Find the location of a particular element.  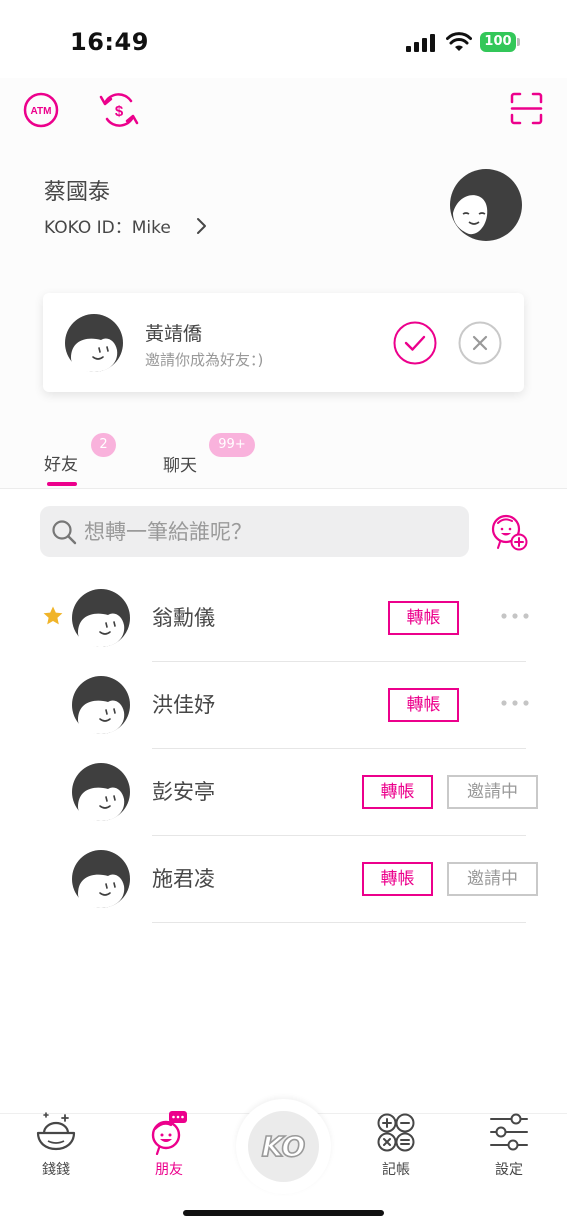

friend-name: 洪佳妤 is located at coordinates (183, 705).